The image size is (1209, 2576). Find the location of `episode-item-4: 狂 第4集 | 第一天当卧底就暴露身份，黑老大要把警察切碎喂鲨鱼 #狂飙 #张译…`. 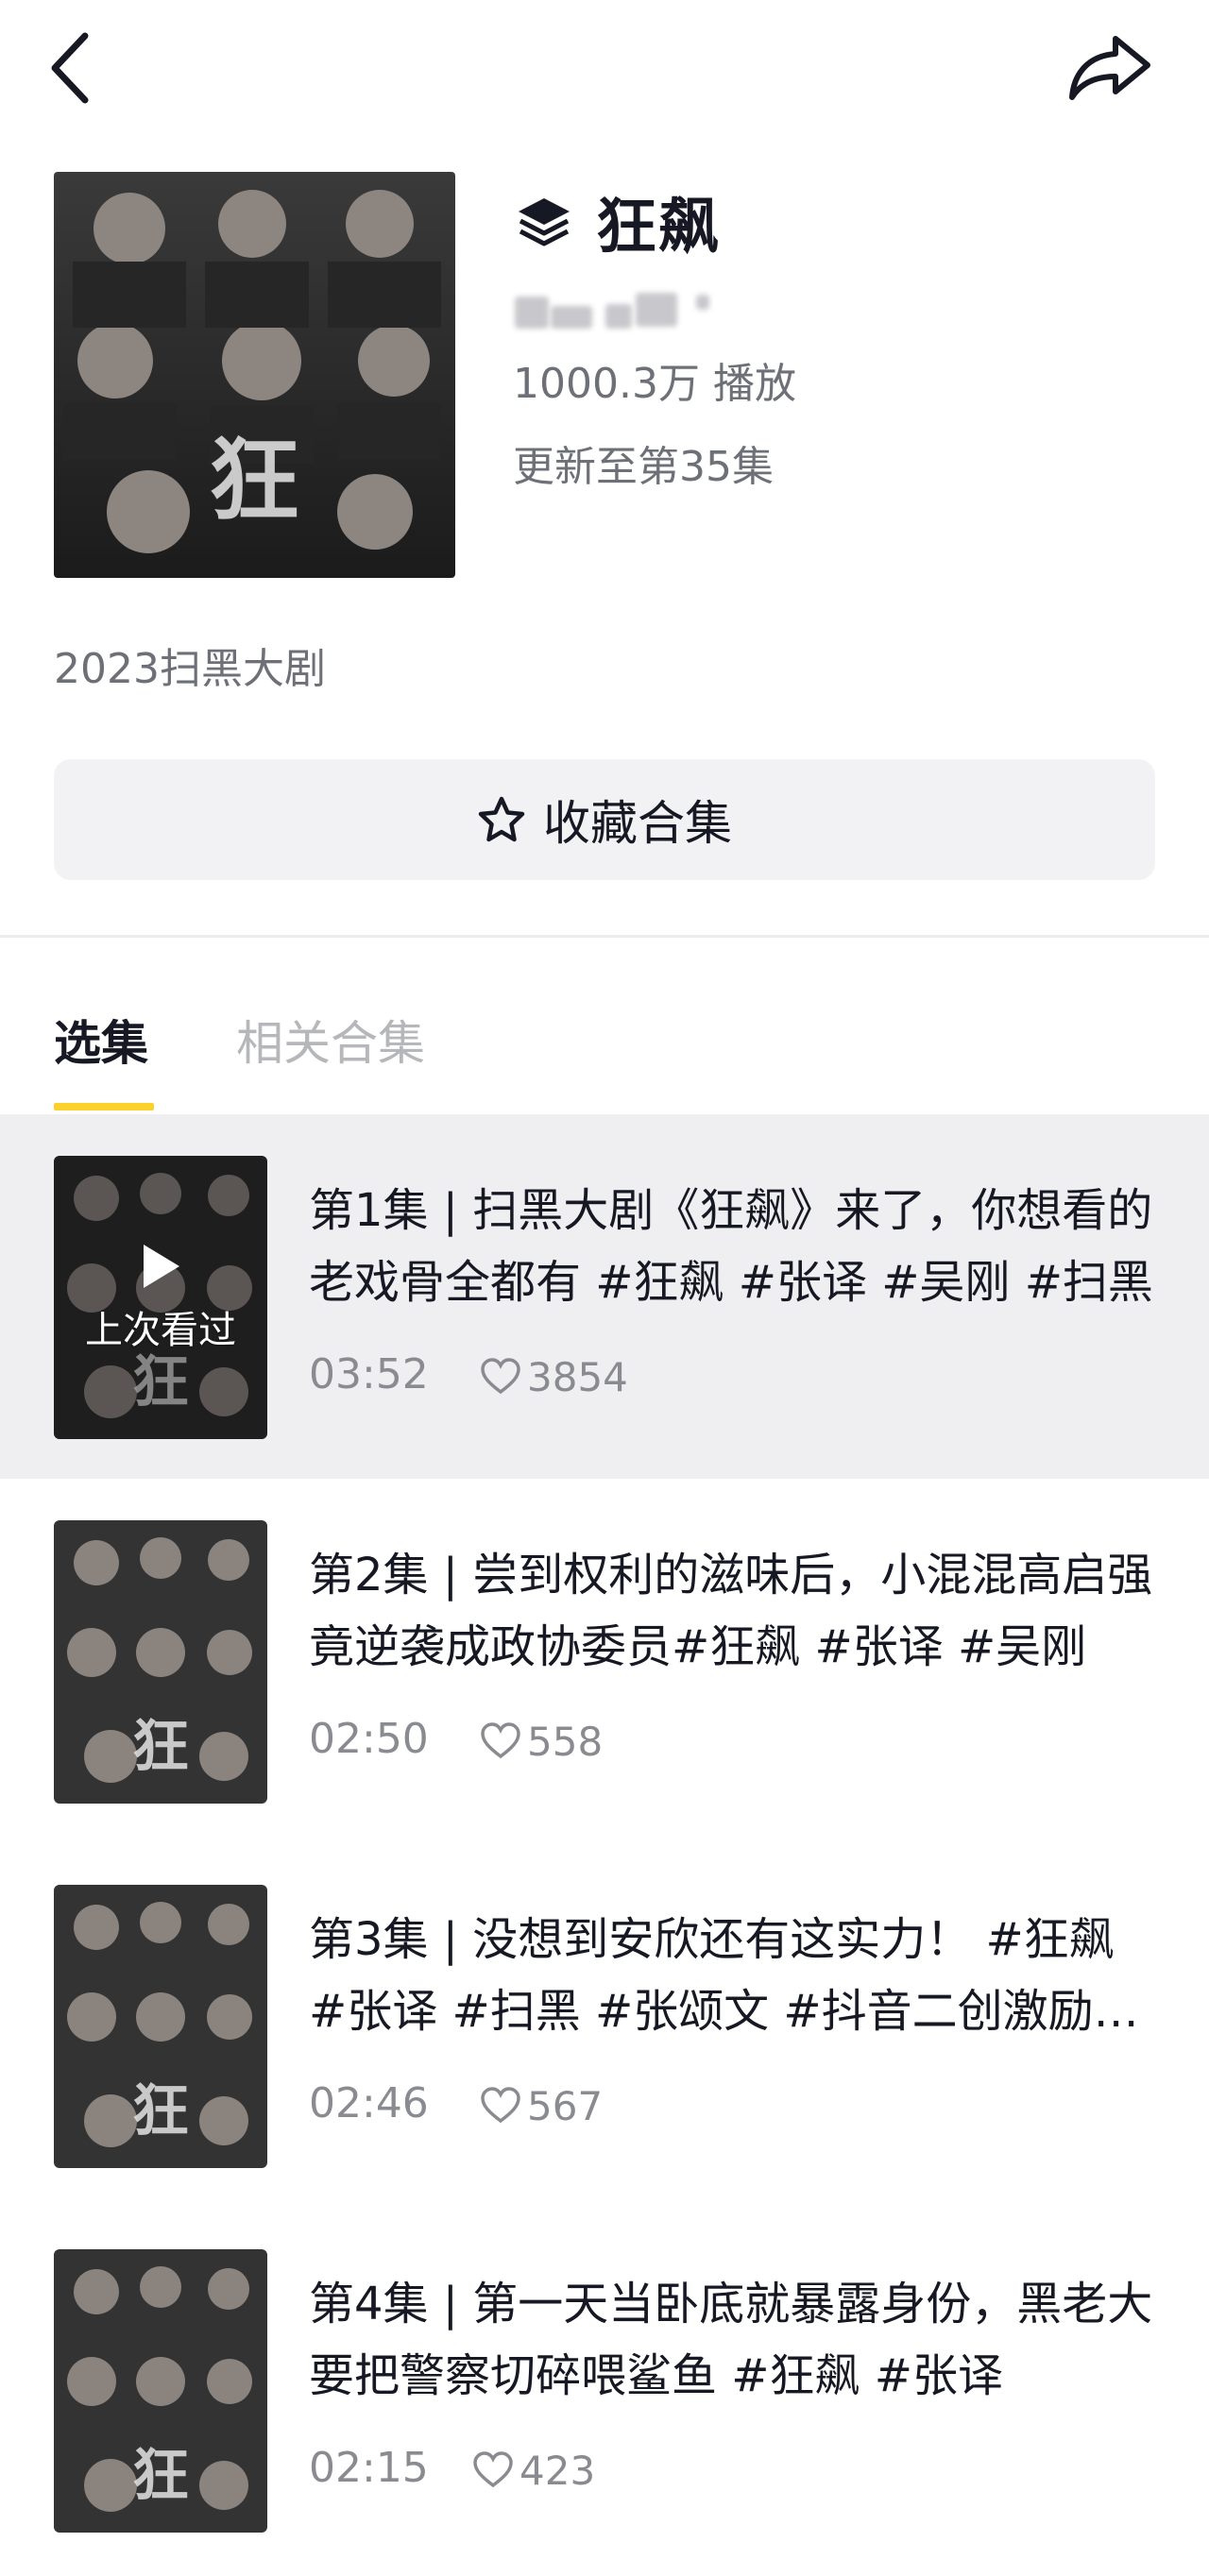

episode-item-4: 狂 第4集 | 第一天当卧底就暴露身份，黑老大要把警察切碎喂鲨鱼 #狂飙 #张译… is located at coordinates (604, 2390).